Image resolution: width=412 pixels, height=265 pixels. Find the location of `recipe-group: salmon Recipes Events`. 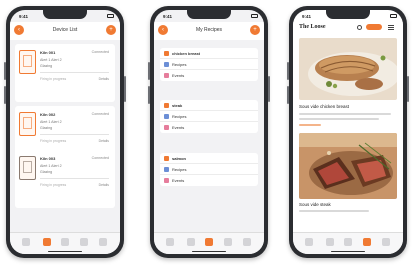

recipe-group: salmon Recipes Events is located at coordinates (209, 169).